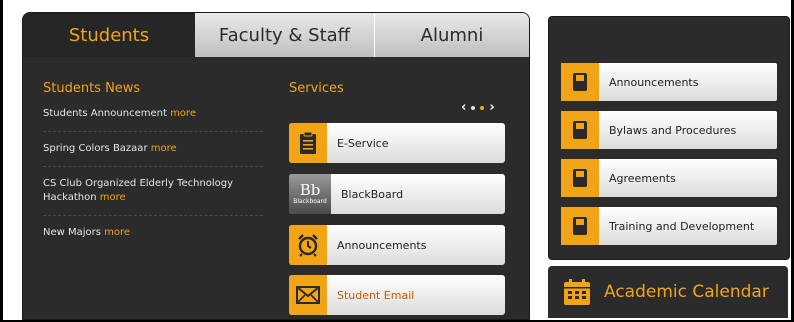 Image resolution: width=794 pixels, height=322 pixels. Describe the element at coordinates (308, 143) in the screenshot. I see `clipboard-icon` at that location.